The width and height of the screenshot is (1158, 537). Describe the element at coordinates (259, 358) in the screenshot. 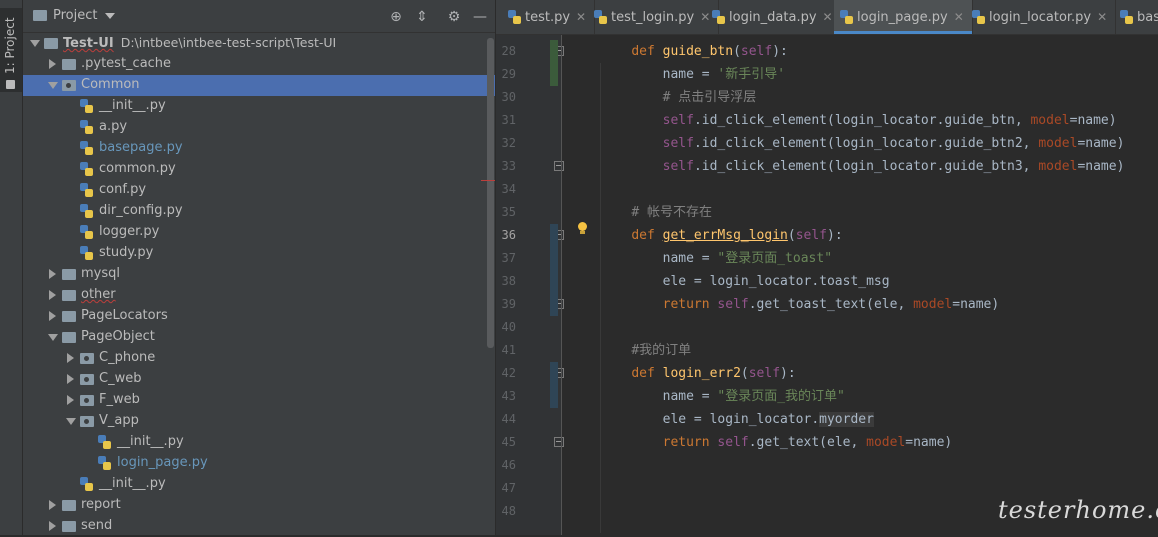

I see `tree-folder-item: C_phone` at that location.